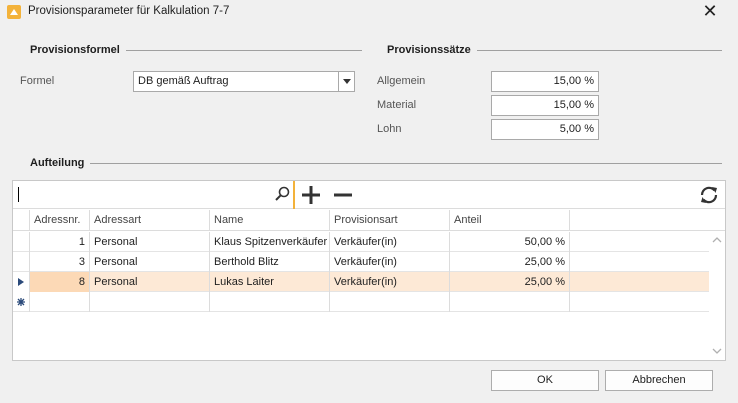 The width and height of the screenshot is (738, 403). Describe the element at coordinates (510, 302) in the screenshot. I see `cell-anteil` at that location.